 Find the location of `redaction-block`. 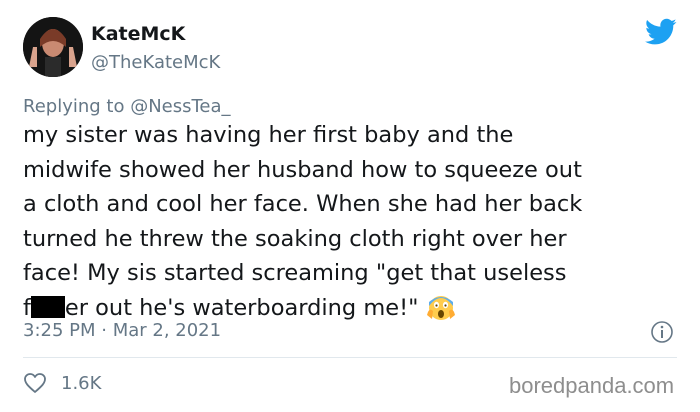

redaction-block is located at coordinates (47, 306).